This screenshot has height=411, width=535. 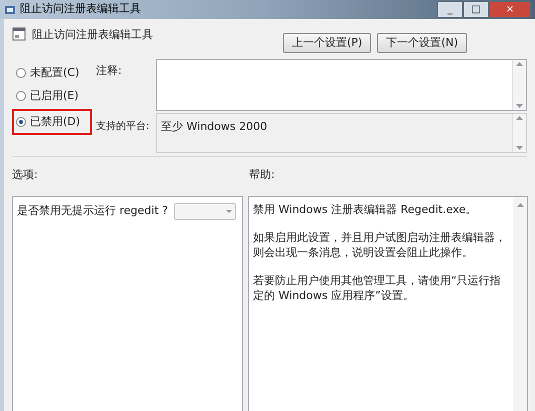 I want to click on app-icon, so click(x=10, y=10).